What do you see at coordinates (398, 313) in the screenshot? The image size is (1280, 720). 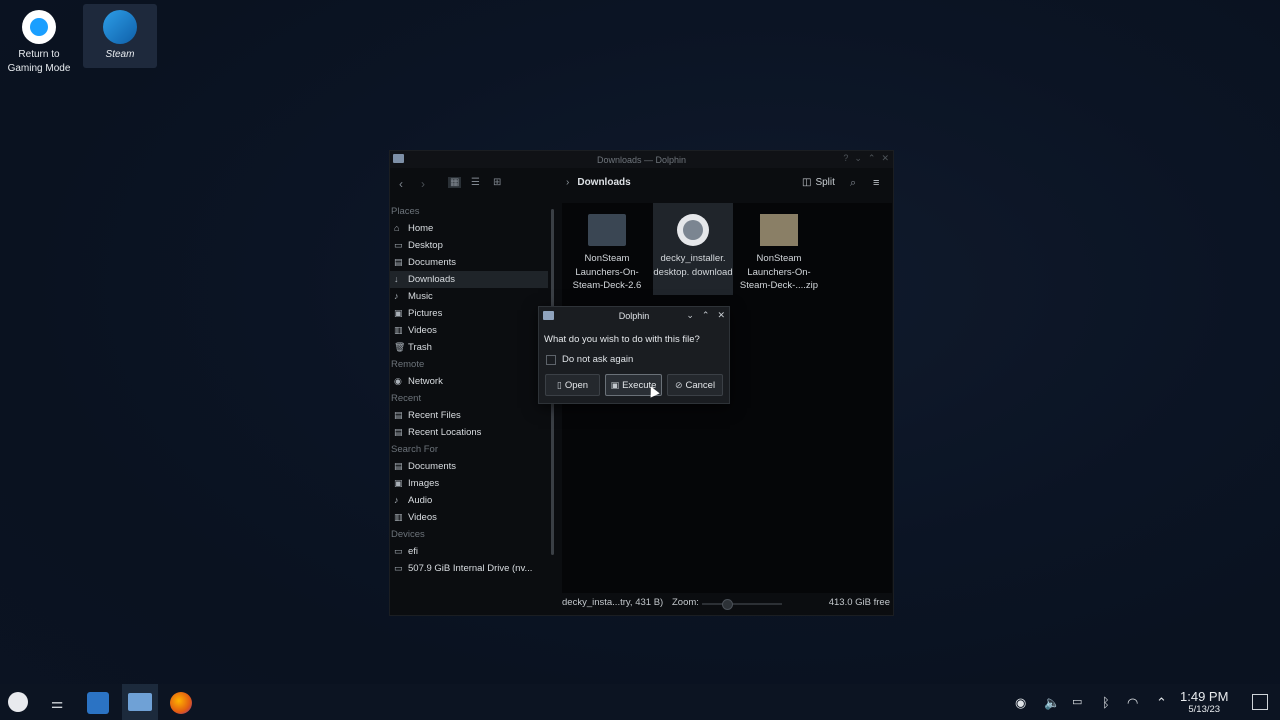 I see `pictures-icon: ▣` at bounding box center [398, 313].